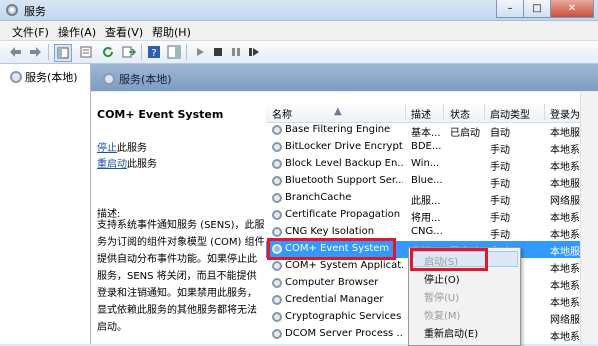 The height and width of the screenshot is (346, 598). Describe the element at coordinates (132, 148) in the screenshot. I see `stop-service-suffix: 此服务` at that location.